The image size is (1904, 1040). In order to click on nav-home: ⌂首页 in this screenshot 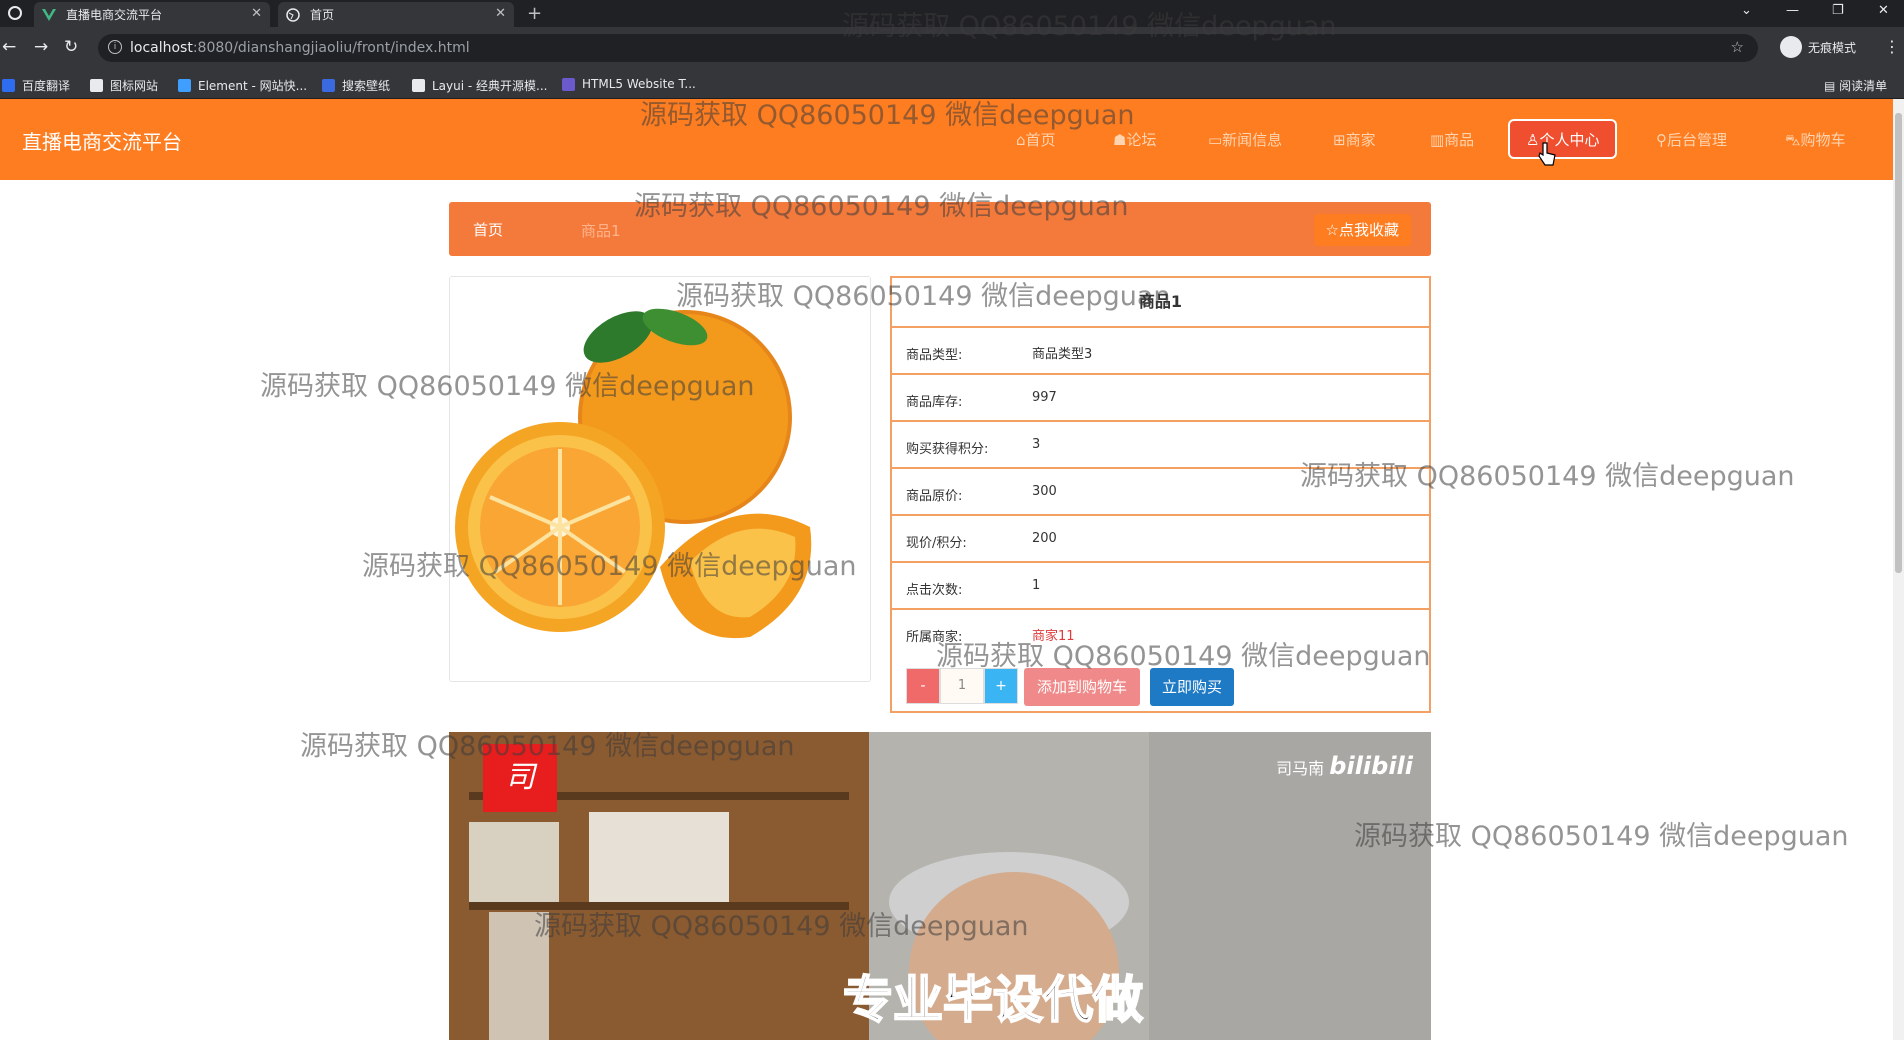, I will do `click(1036, 139)`.